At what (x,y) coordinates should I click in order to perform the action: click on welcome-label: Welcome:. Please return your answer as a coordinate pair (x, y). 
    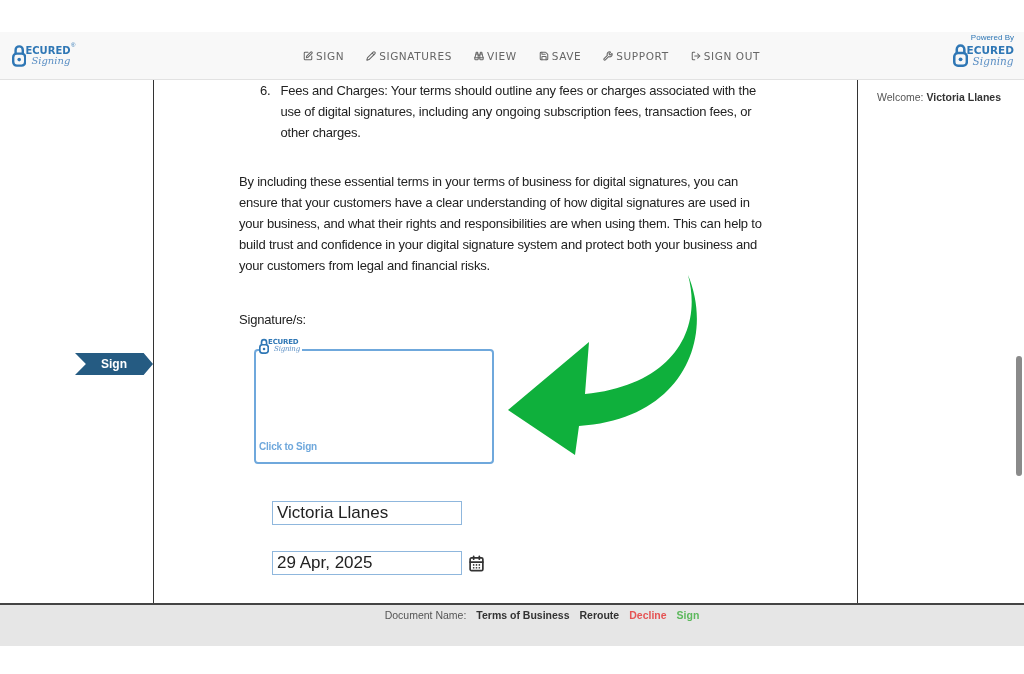
    Looking at the image, I should click on (900, 97).